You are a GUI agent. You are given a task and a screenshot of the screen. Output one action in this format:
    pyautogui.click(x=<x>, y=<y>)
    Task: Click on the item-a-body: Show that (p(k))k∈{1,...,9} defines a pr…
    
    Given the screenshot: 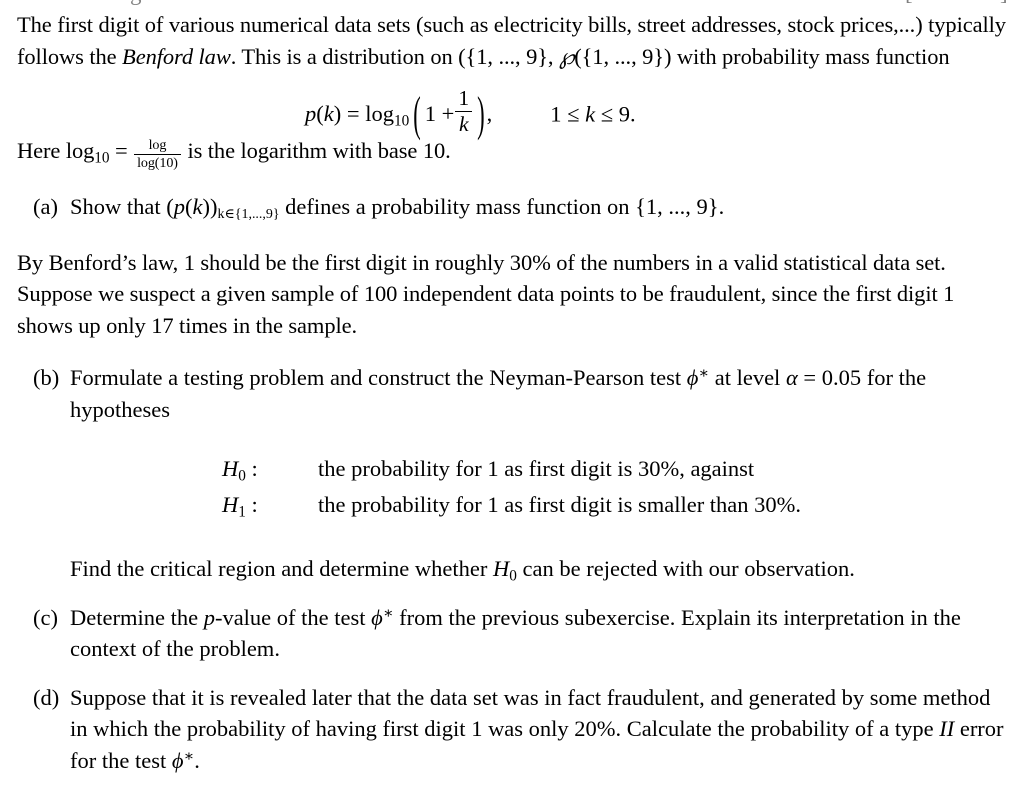 What is the action you would take?
    pyautogui.click(x=539, y=207)
    